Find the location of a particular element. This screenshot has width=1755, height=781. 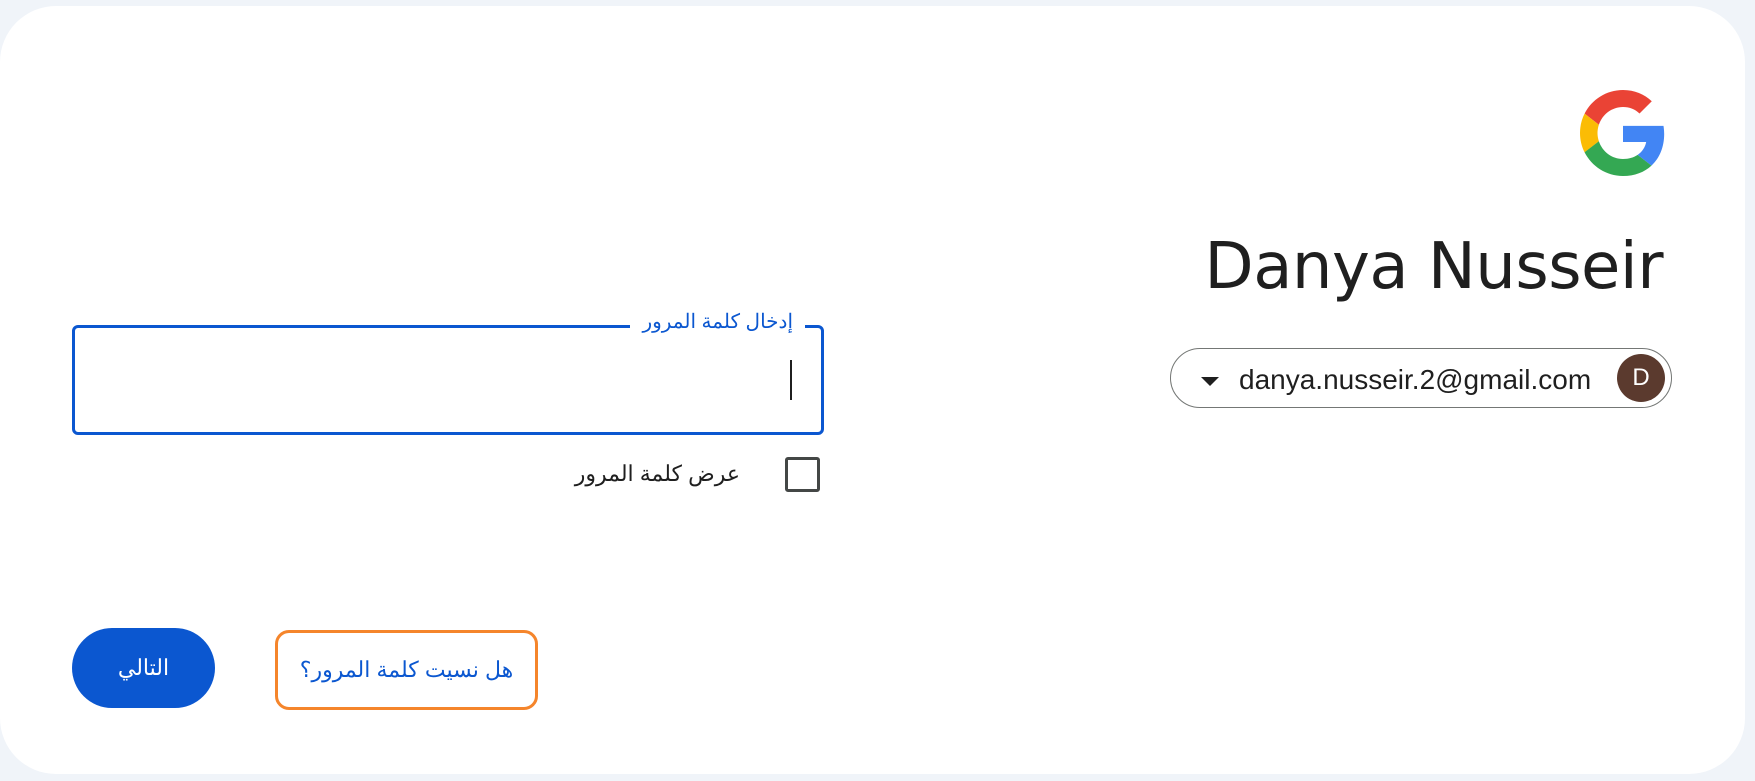

text-cursor is located at coordinates (791, 380).